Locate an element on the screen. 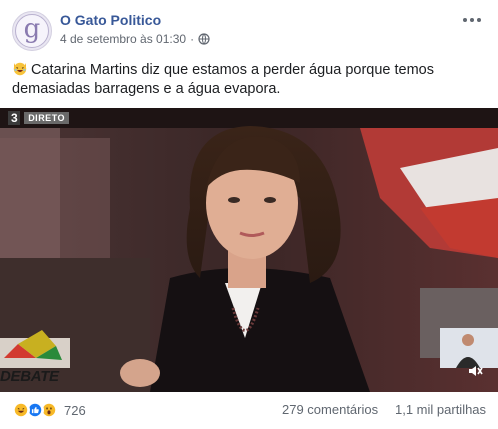 The width and height of the screenshot is (498, 429). channel-badge: 3 DIRETO is located at coordinates (39, 118).